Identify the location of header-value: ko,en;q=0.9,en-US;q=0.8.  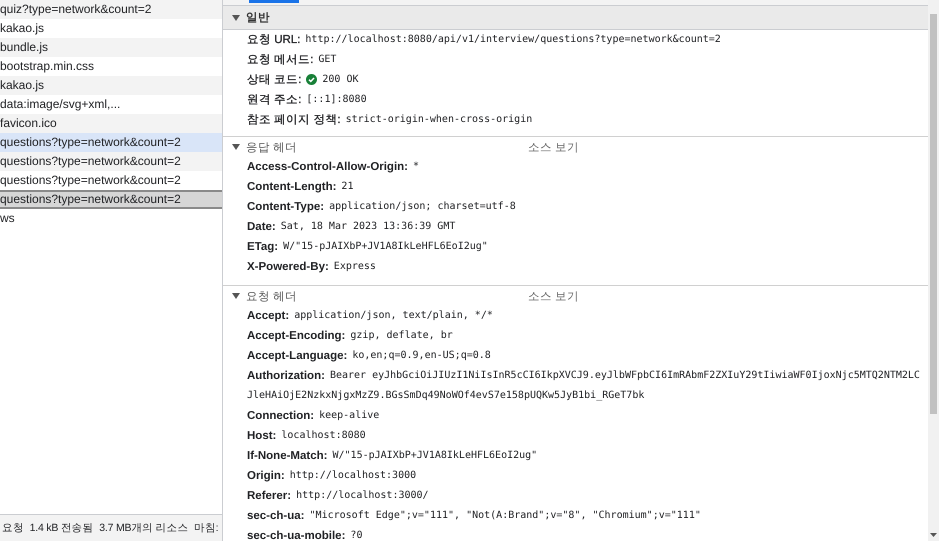
(421, 355).